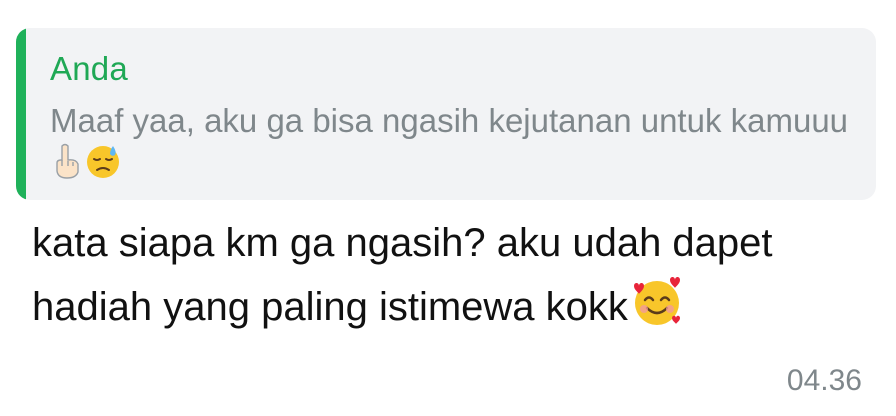  What do you see at coordinates (824, 380) in the screenshot?
I see `message-timestamp: 04.36` at bounding box center [824, 380].